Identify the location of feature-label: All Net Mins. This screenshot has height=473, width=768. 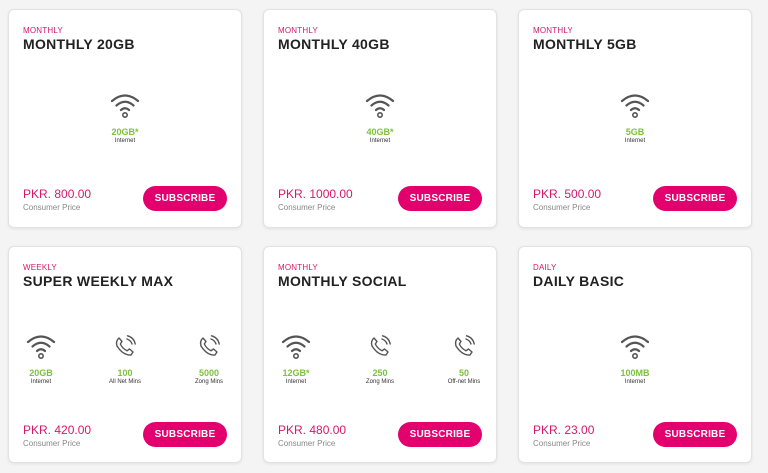
(124, 382).